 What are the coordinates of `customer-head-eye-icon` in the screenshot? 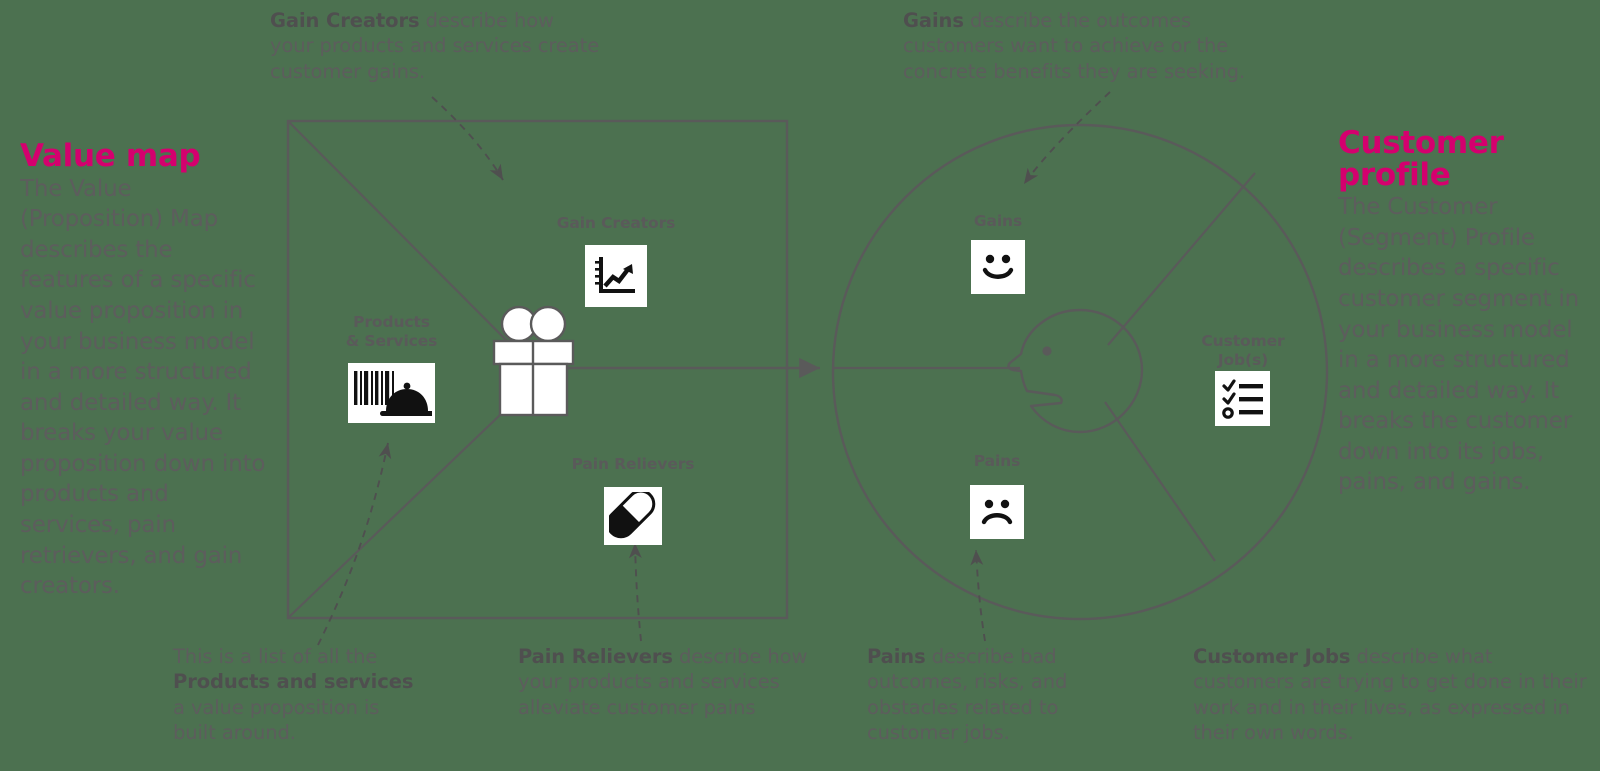 It's located at (1047, 351).